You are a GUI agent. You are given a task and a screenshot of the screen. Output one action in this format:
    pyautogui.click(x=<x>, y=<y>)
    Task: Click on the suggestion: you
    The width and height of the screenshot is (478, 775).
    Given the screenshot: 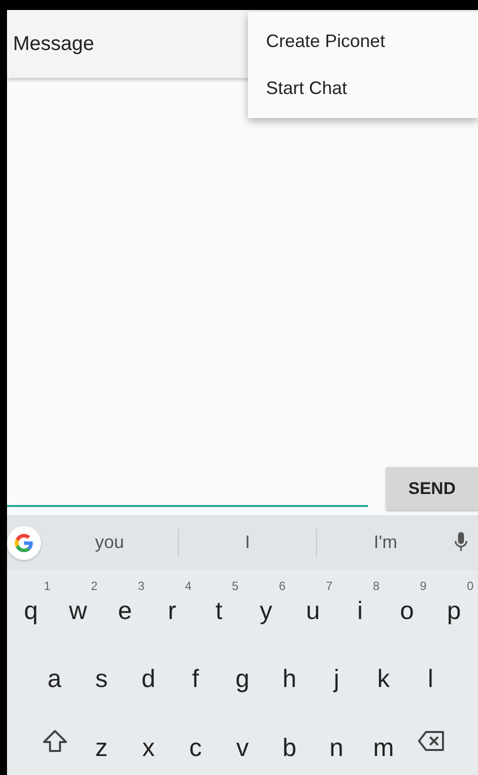 What is the action you would take?
    pyautogui.click(x=109, y=542)
    